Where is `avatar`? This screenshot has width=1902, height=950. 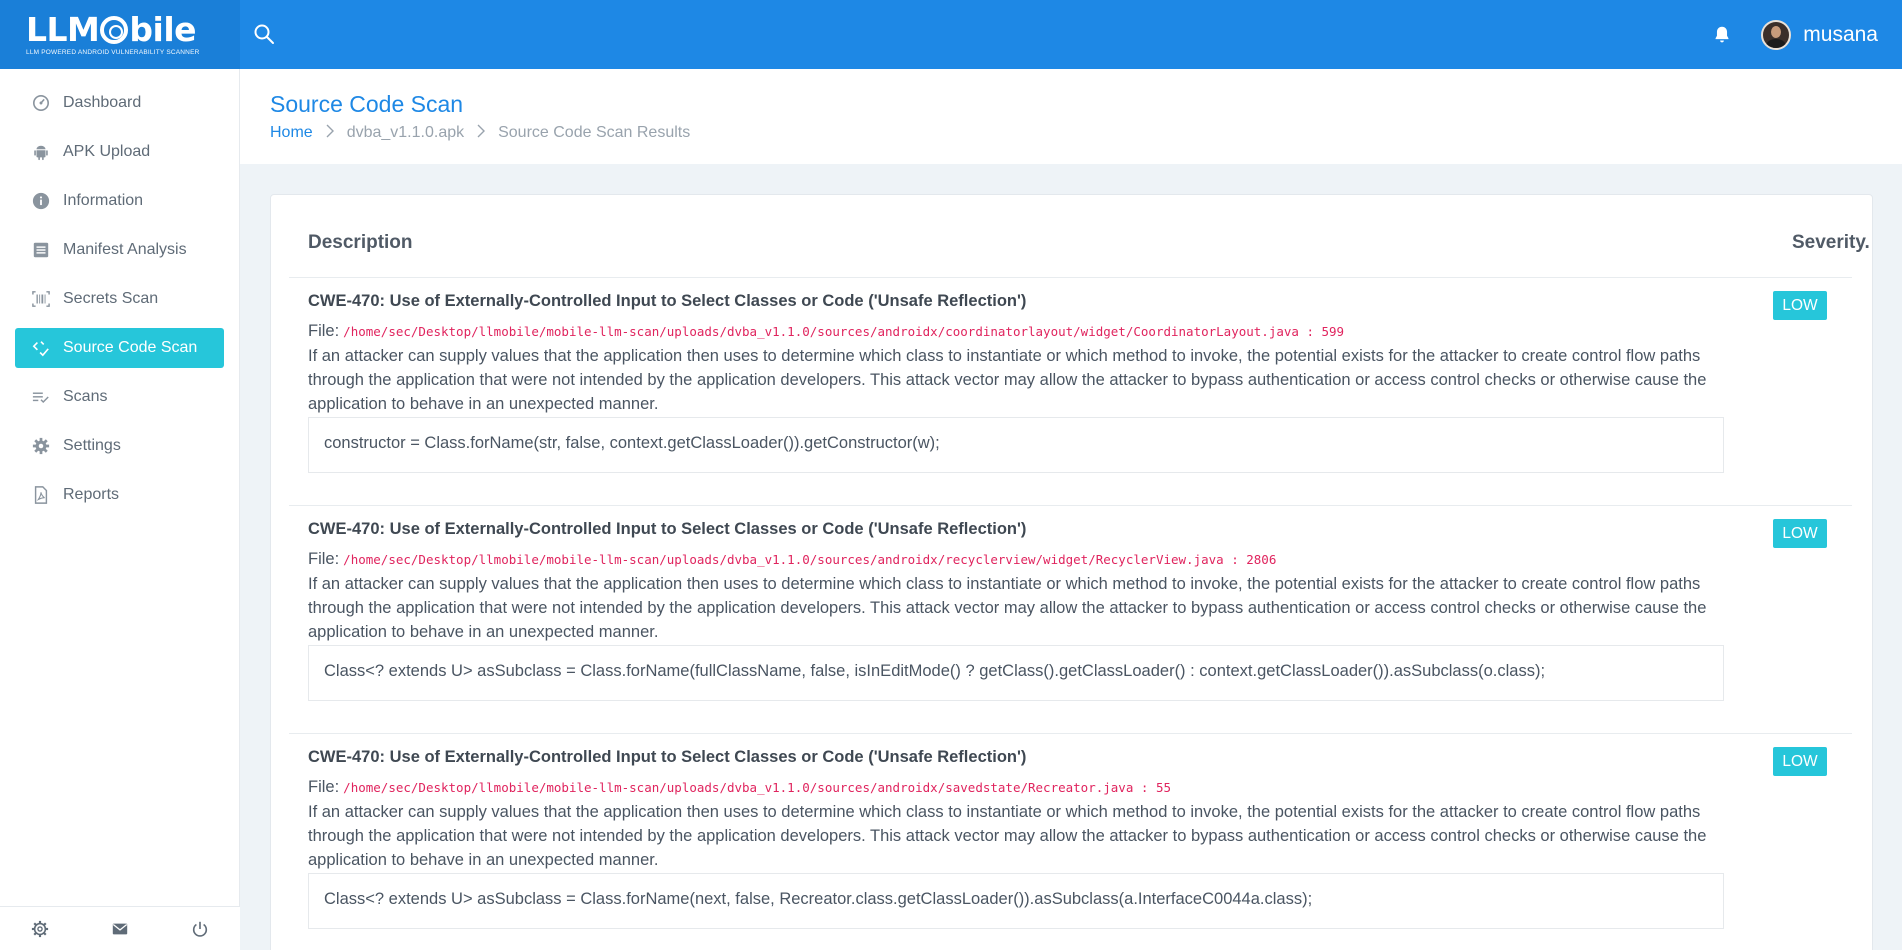 avatar is located at coordinates (1776, 34).